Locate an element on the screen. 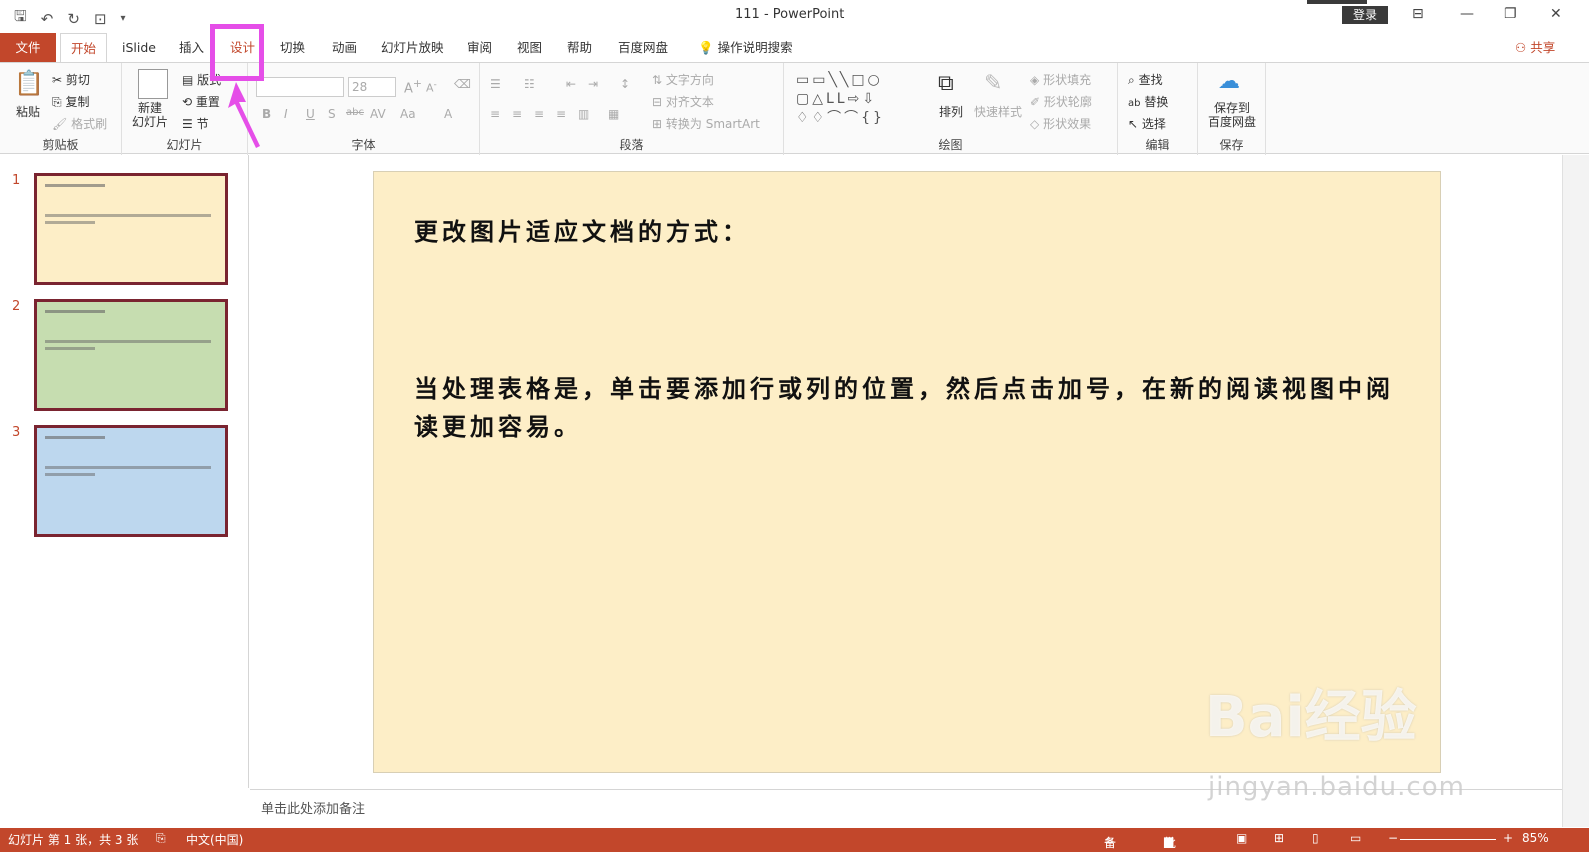  notes-toggle-label: 备注 is located at coordinates (1110, 851).